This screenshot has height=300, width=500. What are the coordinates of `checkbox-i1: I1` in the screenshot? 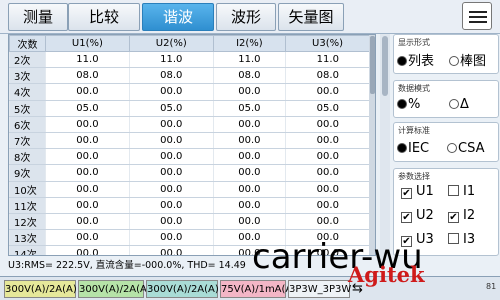 It's located at (461, 191).